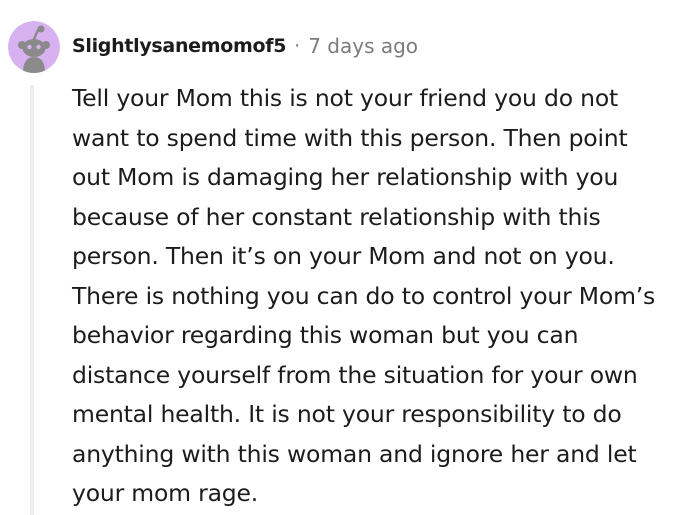 The height and width of the screenshot is (515, 700). What do you see at coordinates (32, 300) in the screenshot?
I see `thread-collapse-line` at bounding box center [32, 300].